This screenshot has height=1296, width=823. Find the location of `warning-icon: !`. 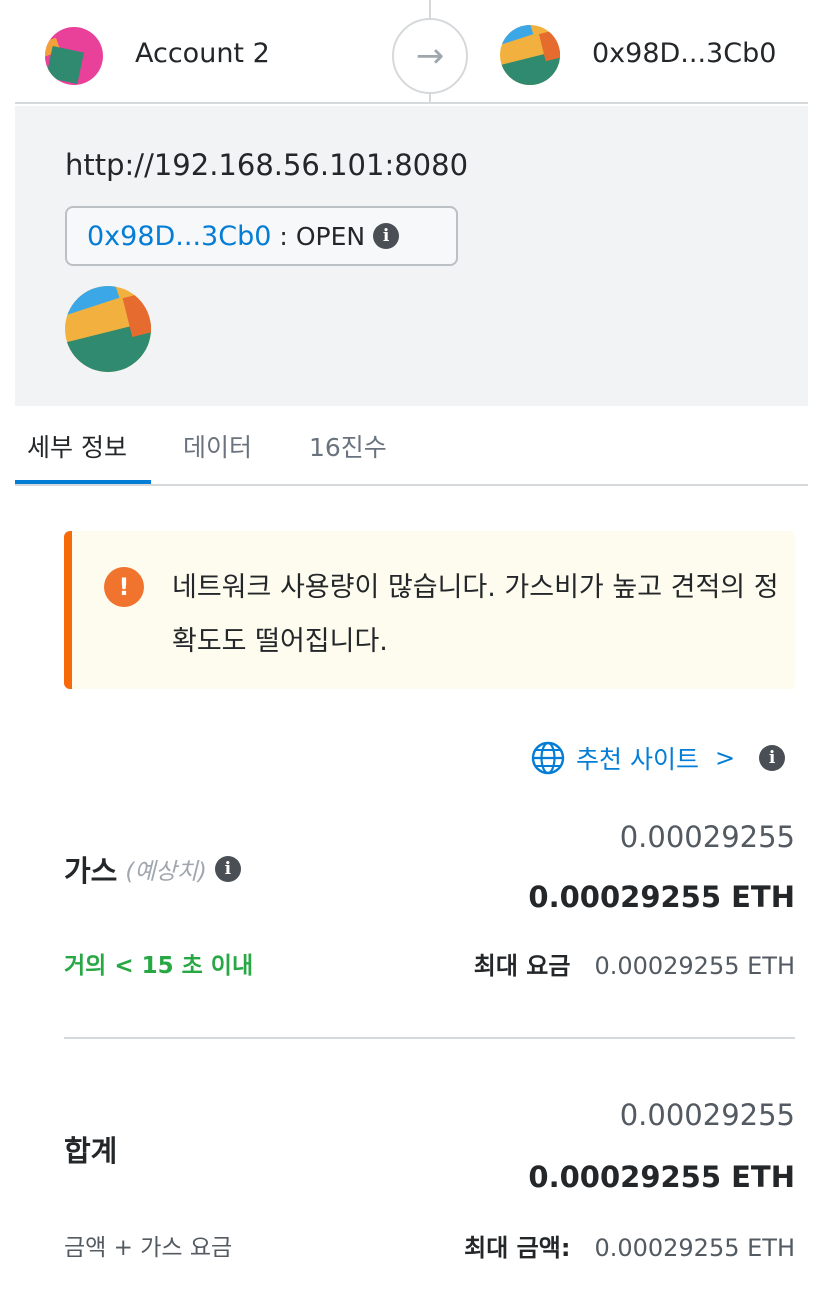

warning-icon: ! is located at coordinates (124, 587).